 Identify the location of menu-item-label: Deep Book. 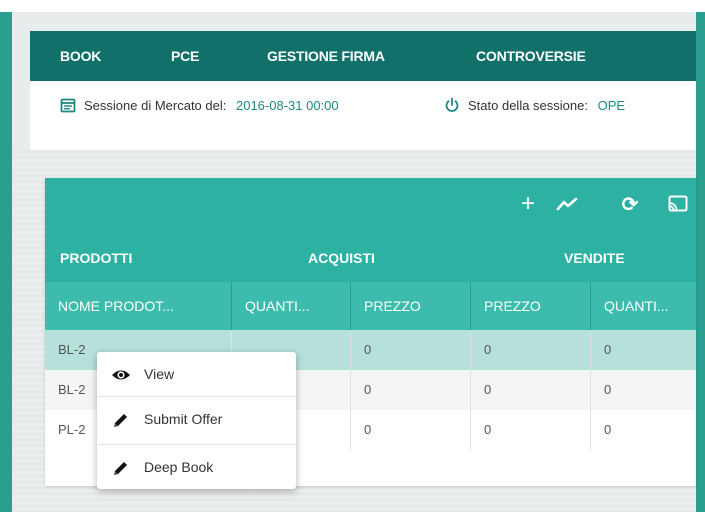
(179, 467).